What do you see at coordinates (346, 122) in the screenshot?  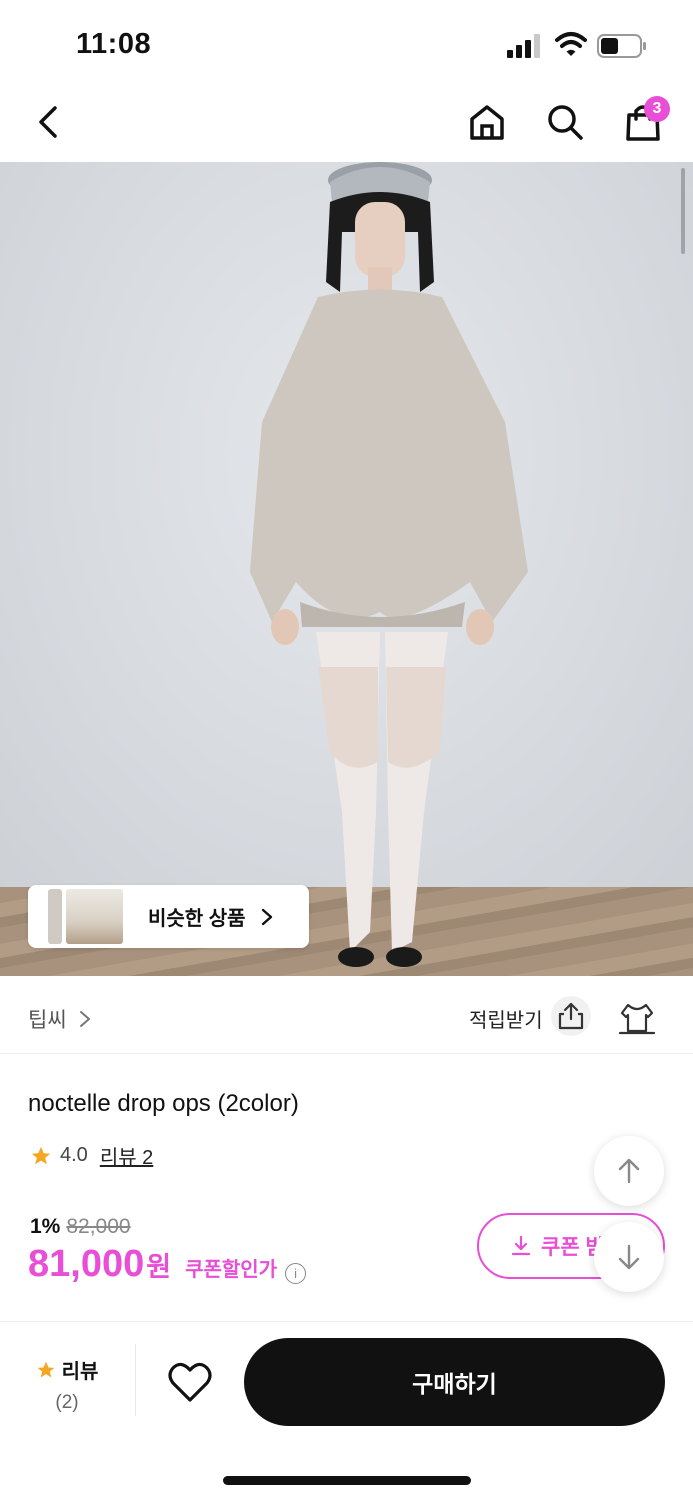 I see `top-nav` at bounding box center [346, 122].